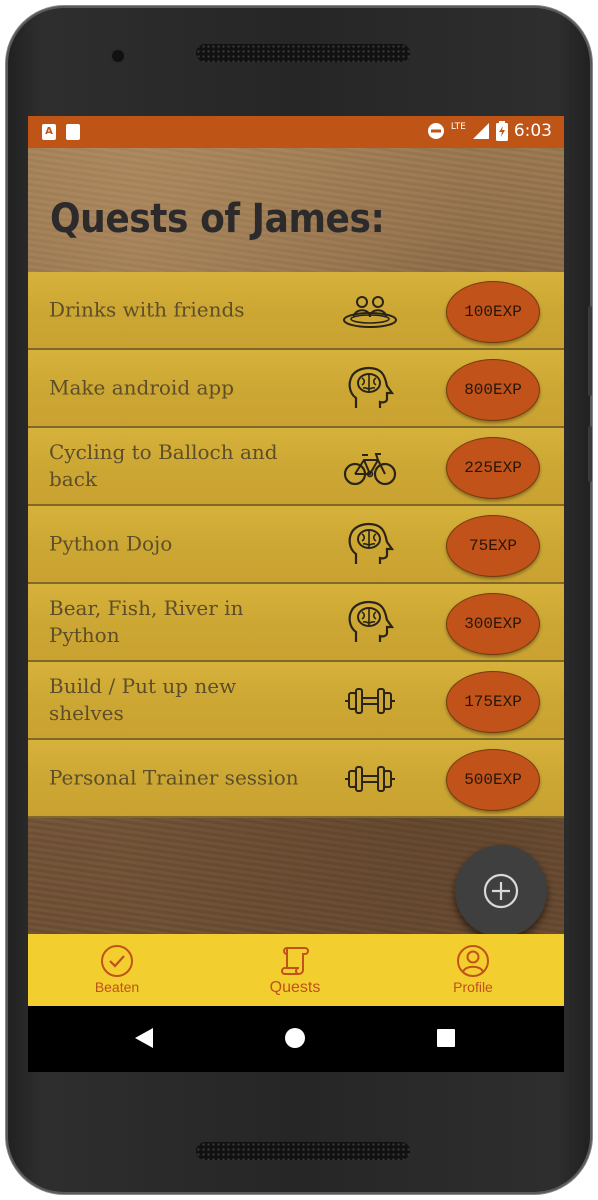  I want to click on battery-icon, so click(501, 131).